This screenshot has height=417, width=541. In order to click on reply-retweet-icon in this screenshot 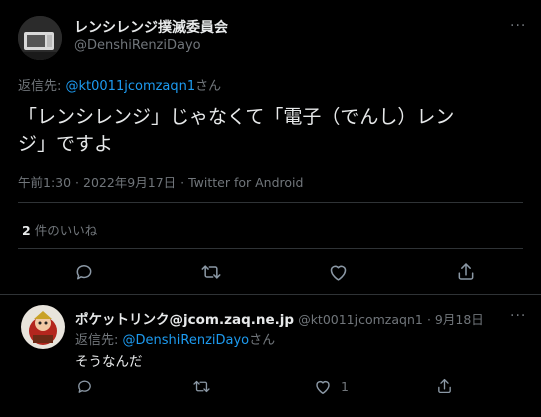, I will do `click(201, 386)`.